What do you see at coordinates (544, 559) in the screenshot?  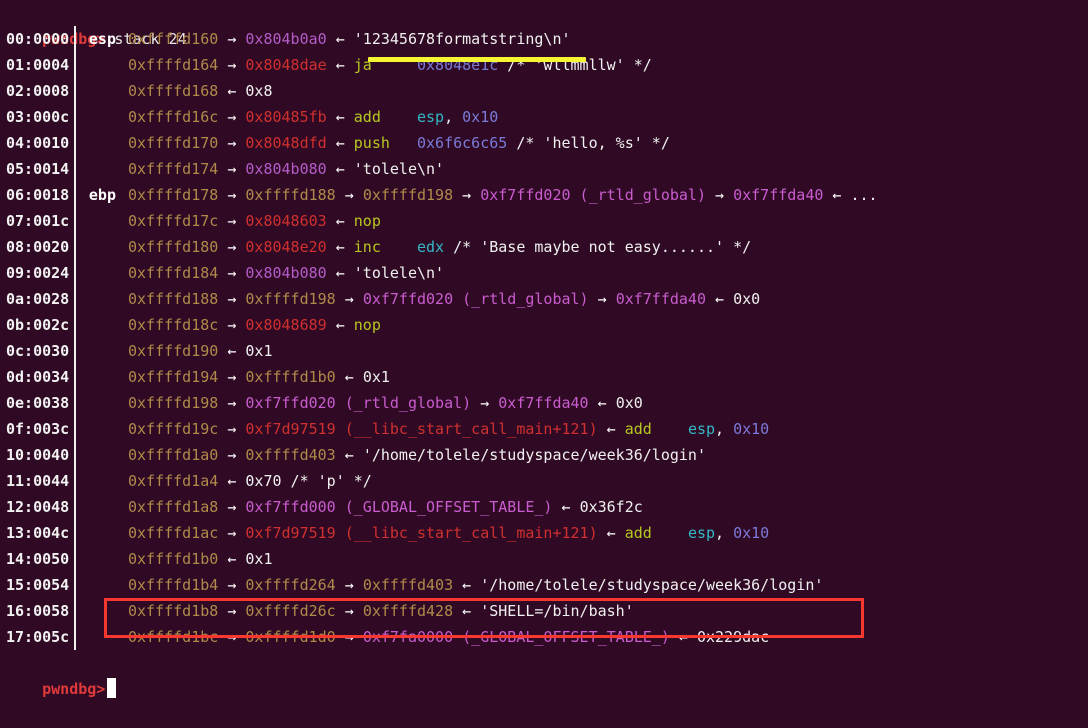 I see `stack-row: 14:0050 0xffffd1b0 ← 0x1` at bounding box center [544, 559].